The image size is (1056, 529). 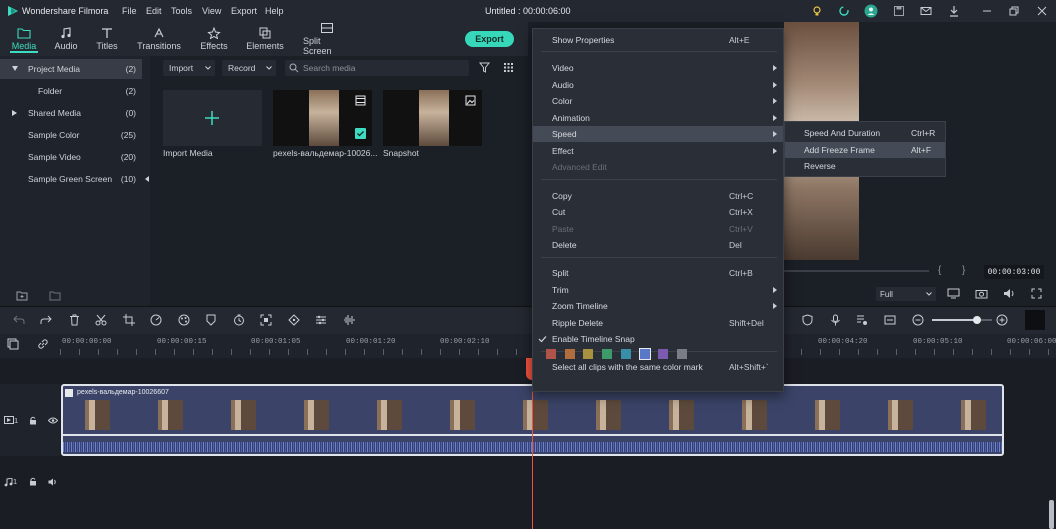 I want to click on crop-icon, so click(x=129, y=320).